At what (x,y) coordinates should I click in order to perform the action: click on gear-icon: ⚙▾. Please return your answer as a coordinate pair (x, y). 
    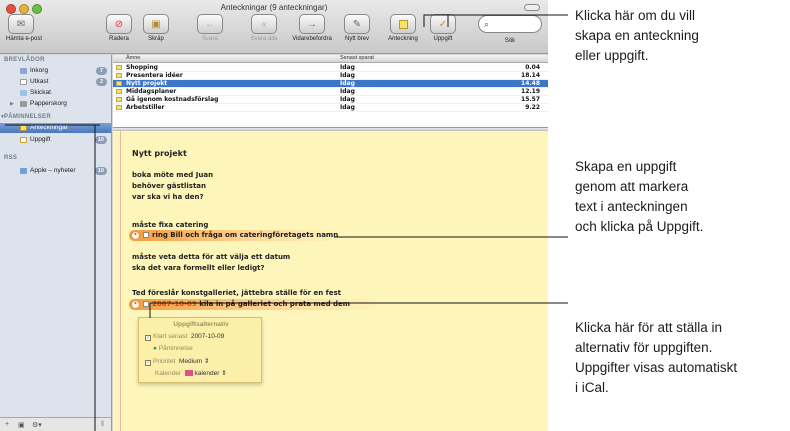
    Looking at the image, I should click on (37, 425).